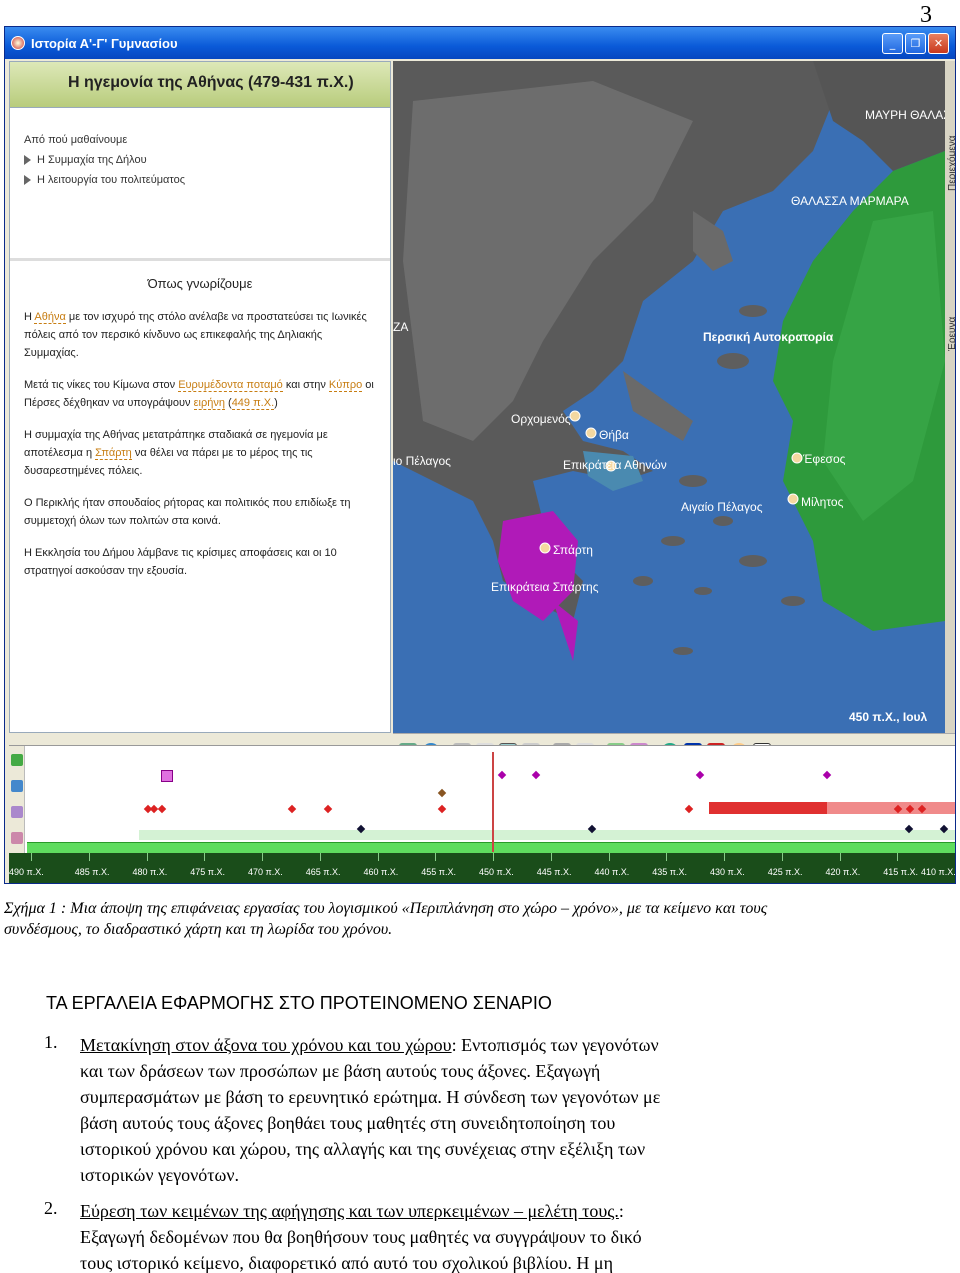 This screenshot has height=1273, width=960. Describe the element at coordinates (951, 334) in the screenshot. I see `tab-research: Έρευνα` at that location.